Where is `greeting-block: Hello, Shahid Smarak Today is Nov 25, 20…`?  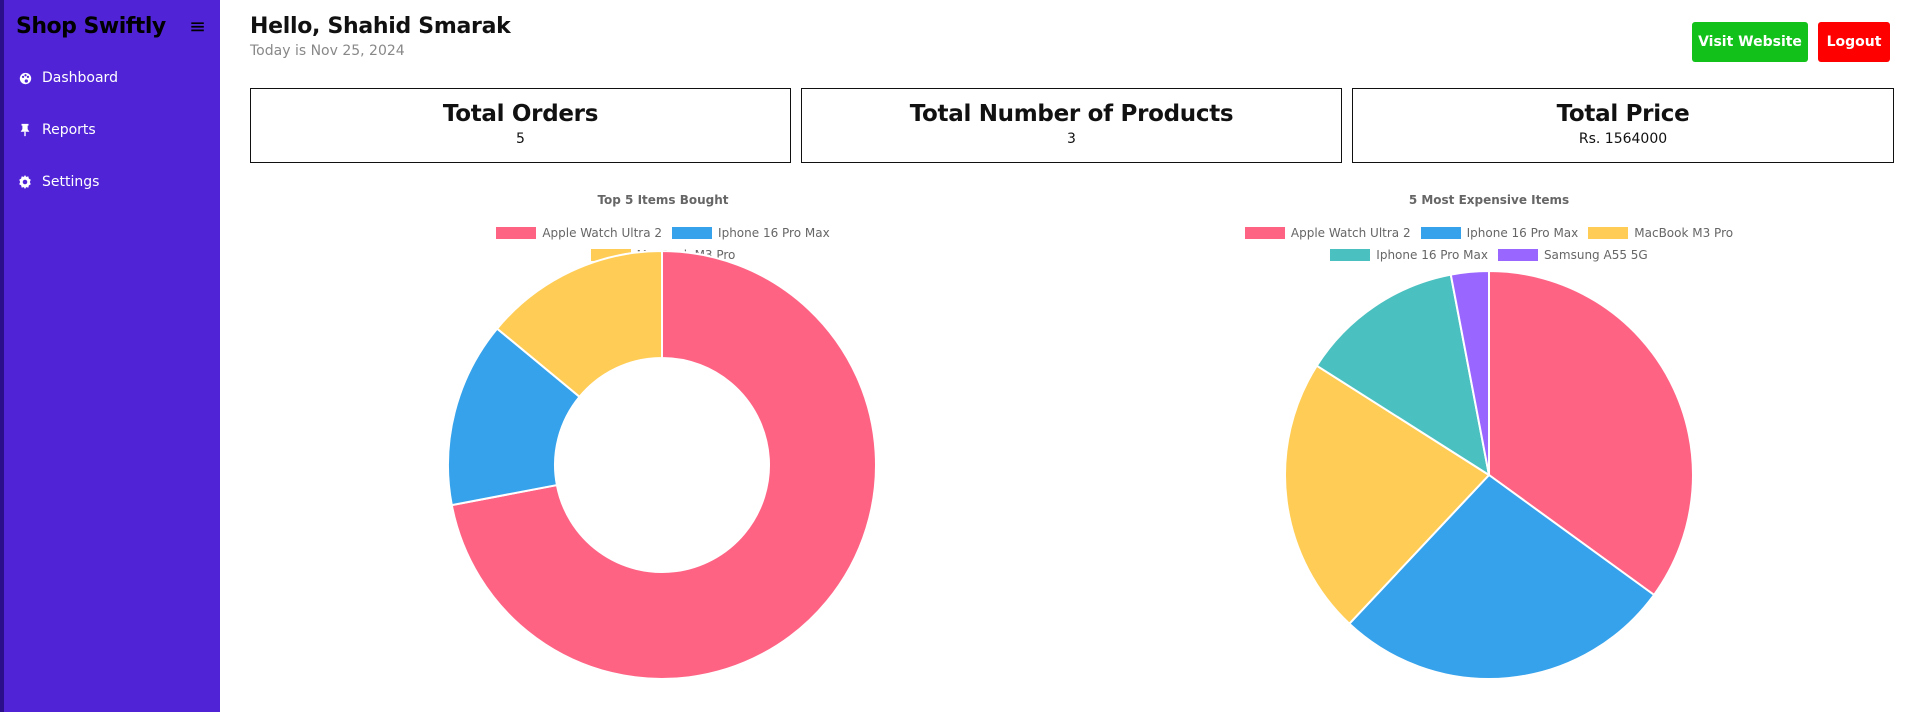
greeting-block: Hello, Shahid Smarak Today is Nov 25, 20… is located at coordinates (380, 36).